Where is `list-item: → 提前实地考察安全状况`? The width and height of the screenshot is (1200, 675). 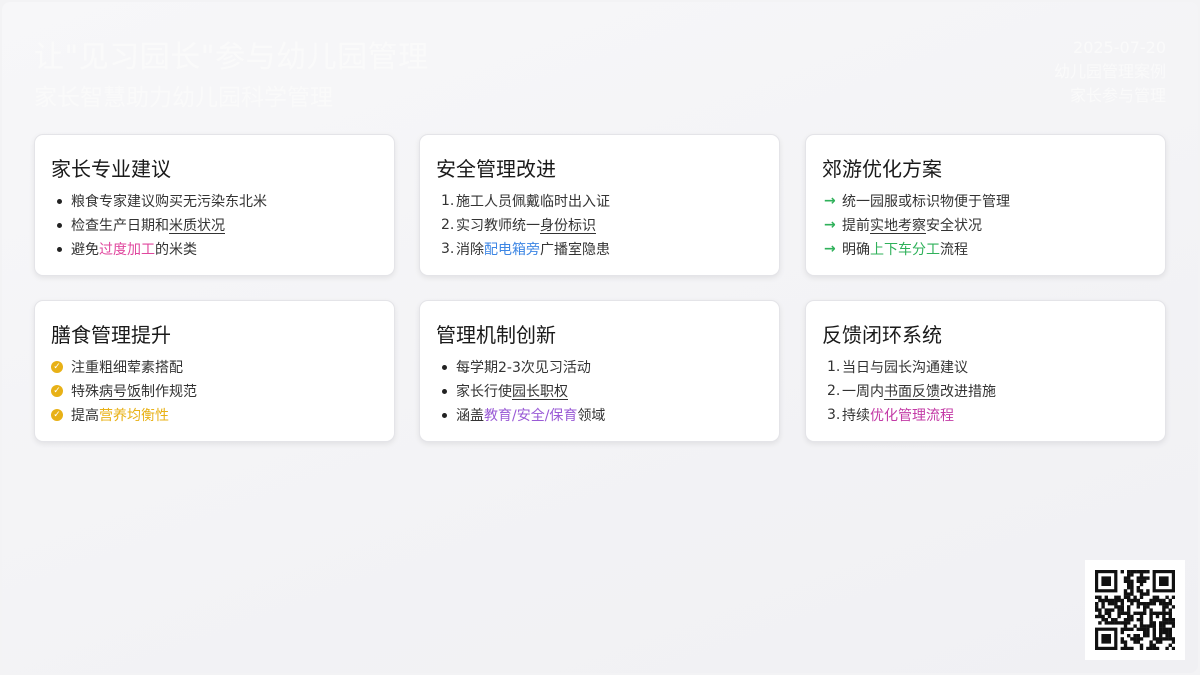 list-item: → 提前实地考察安全状况 is located at coordinates (916, 225).